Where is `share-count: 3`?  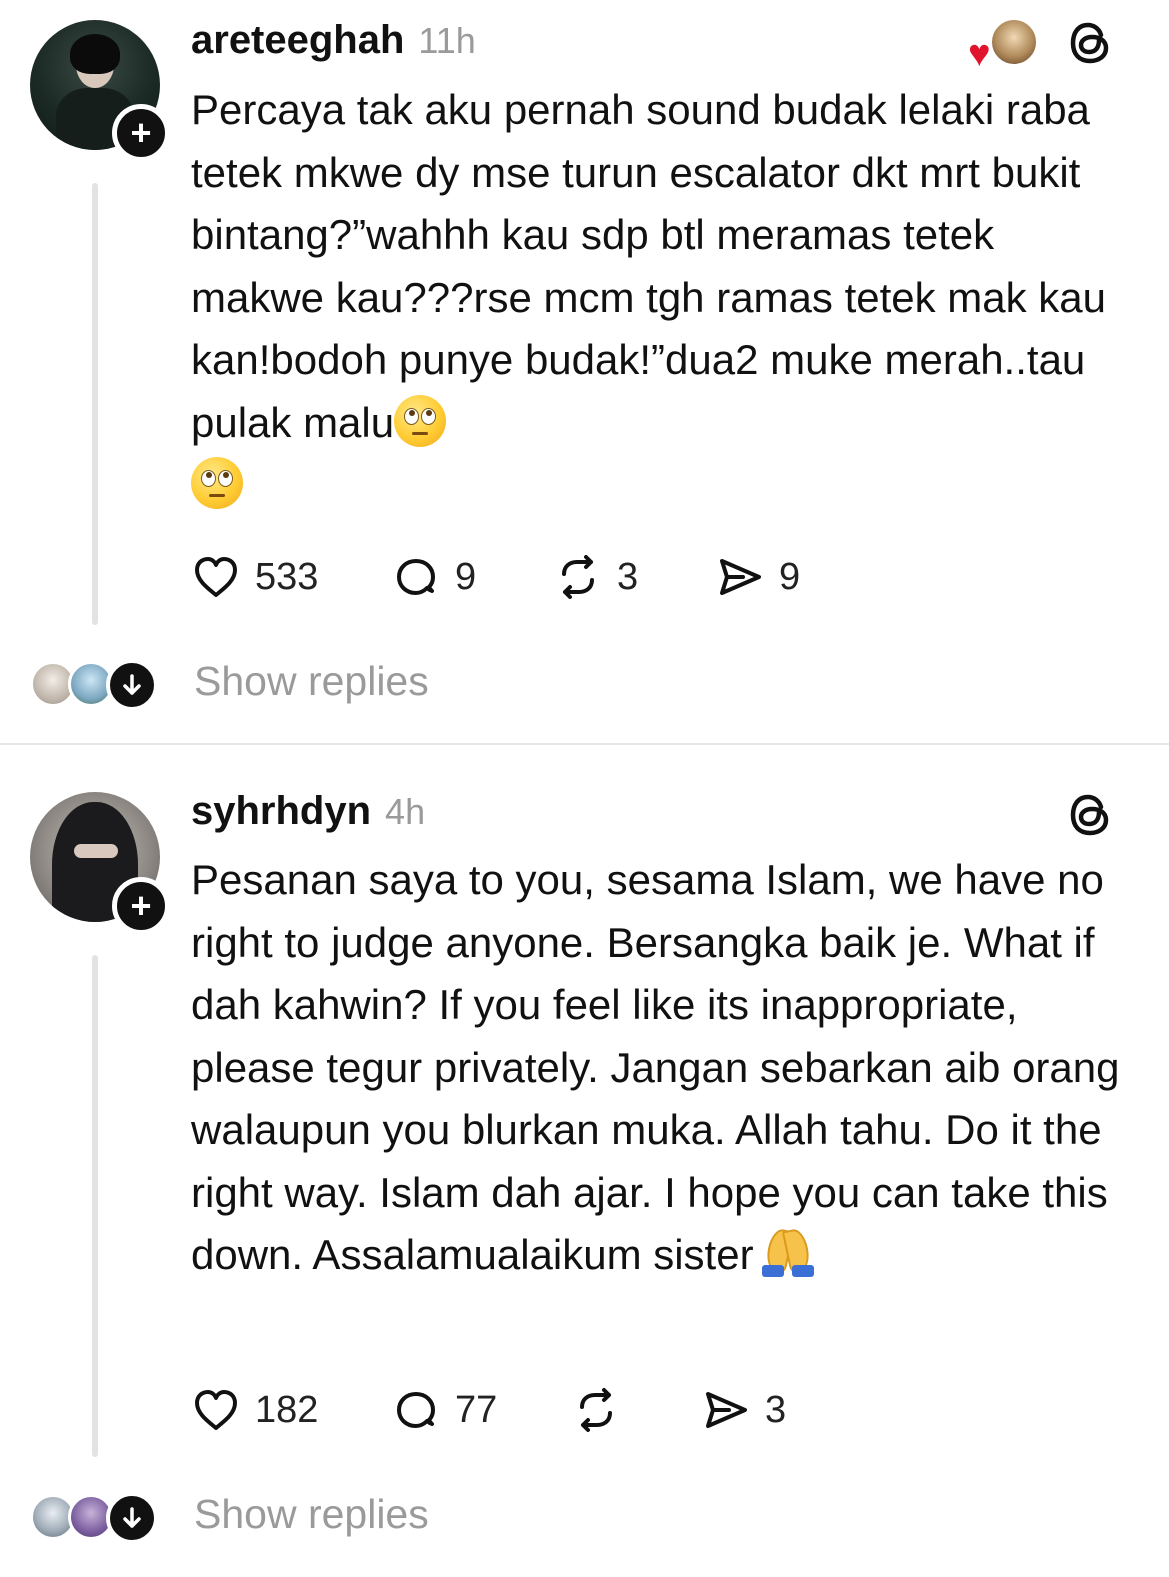 share-count: 3 is located at coordinates (776, 1409).